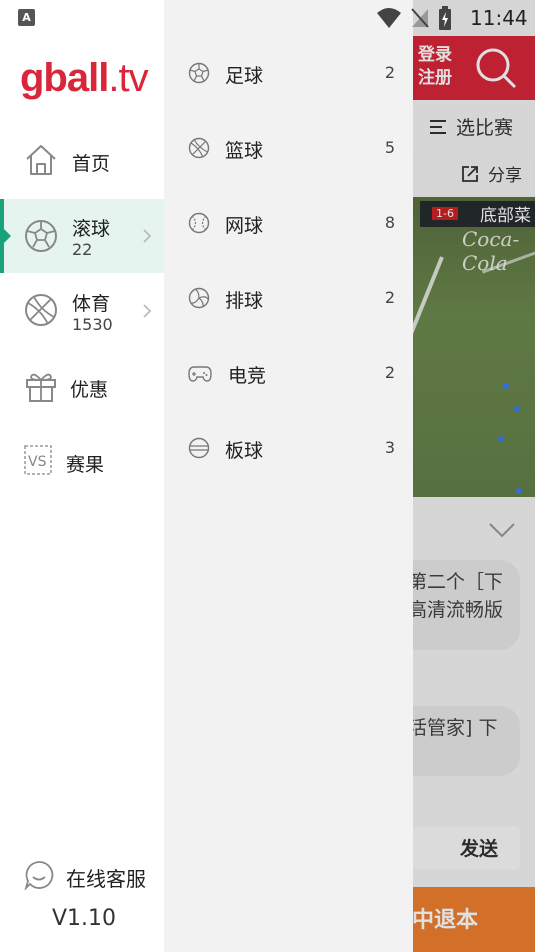 The width and height of the screenshot is (535, 952). I want to click on submenu-item-tennis: 网球 8, so click(288, 223).